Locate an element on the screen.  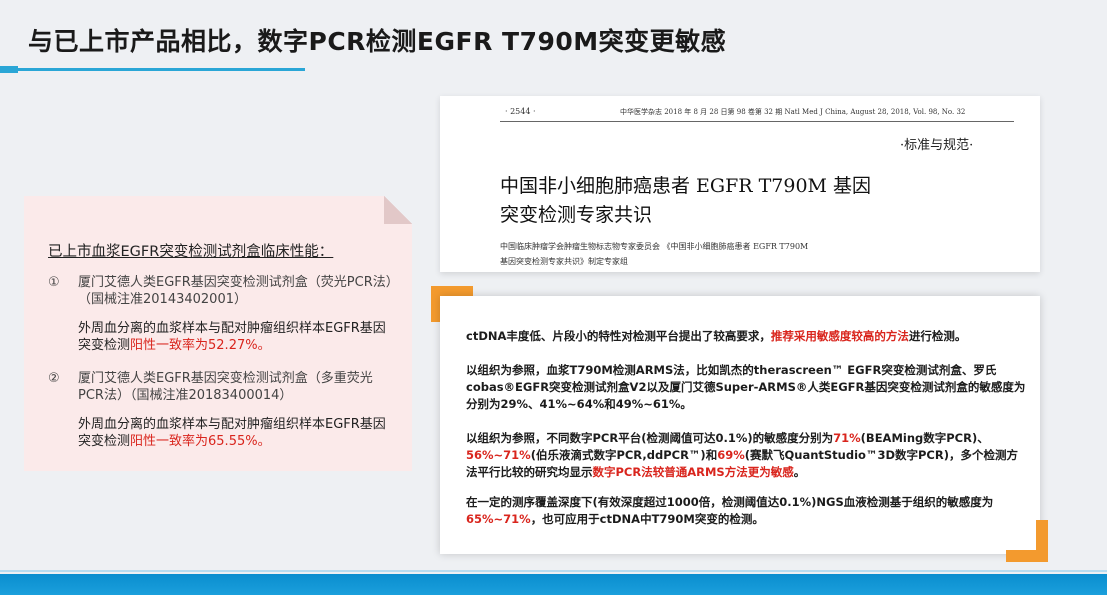
highlight: 71% is located at coordinates (847, 438).